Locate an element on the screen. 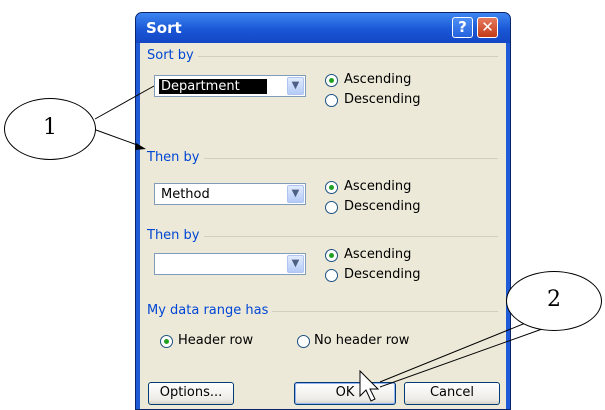 The image size is (605, 410). callout-2-line-right is located at coordinates (462, 357).